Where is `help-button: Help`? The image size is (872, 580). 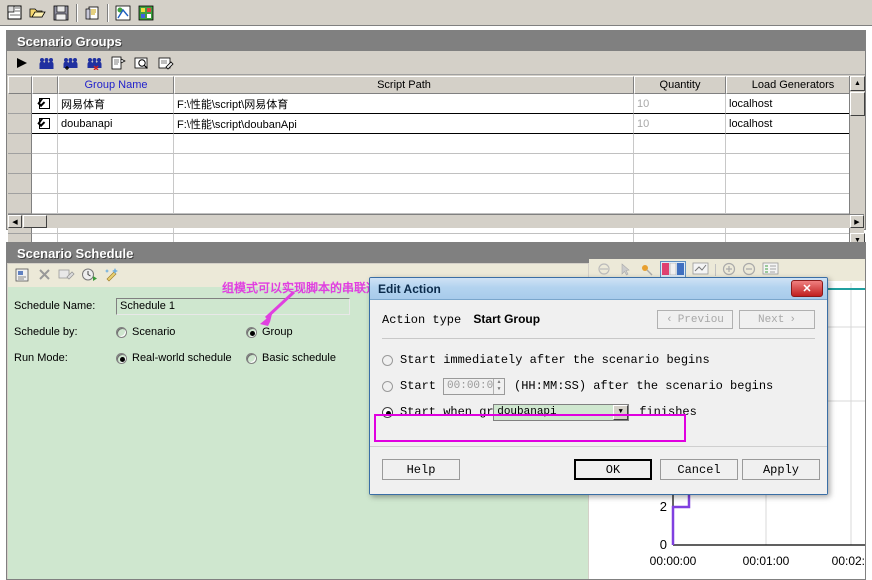 help-button: Help is located at coordinates (421, 469).